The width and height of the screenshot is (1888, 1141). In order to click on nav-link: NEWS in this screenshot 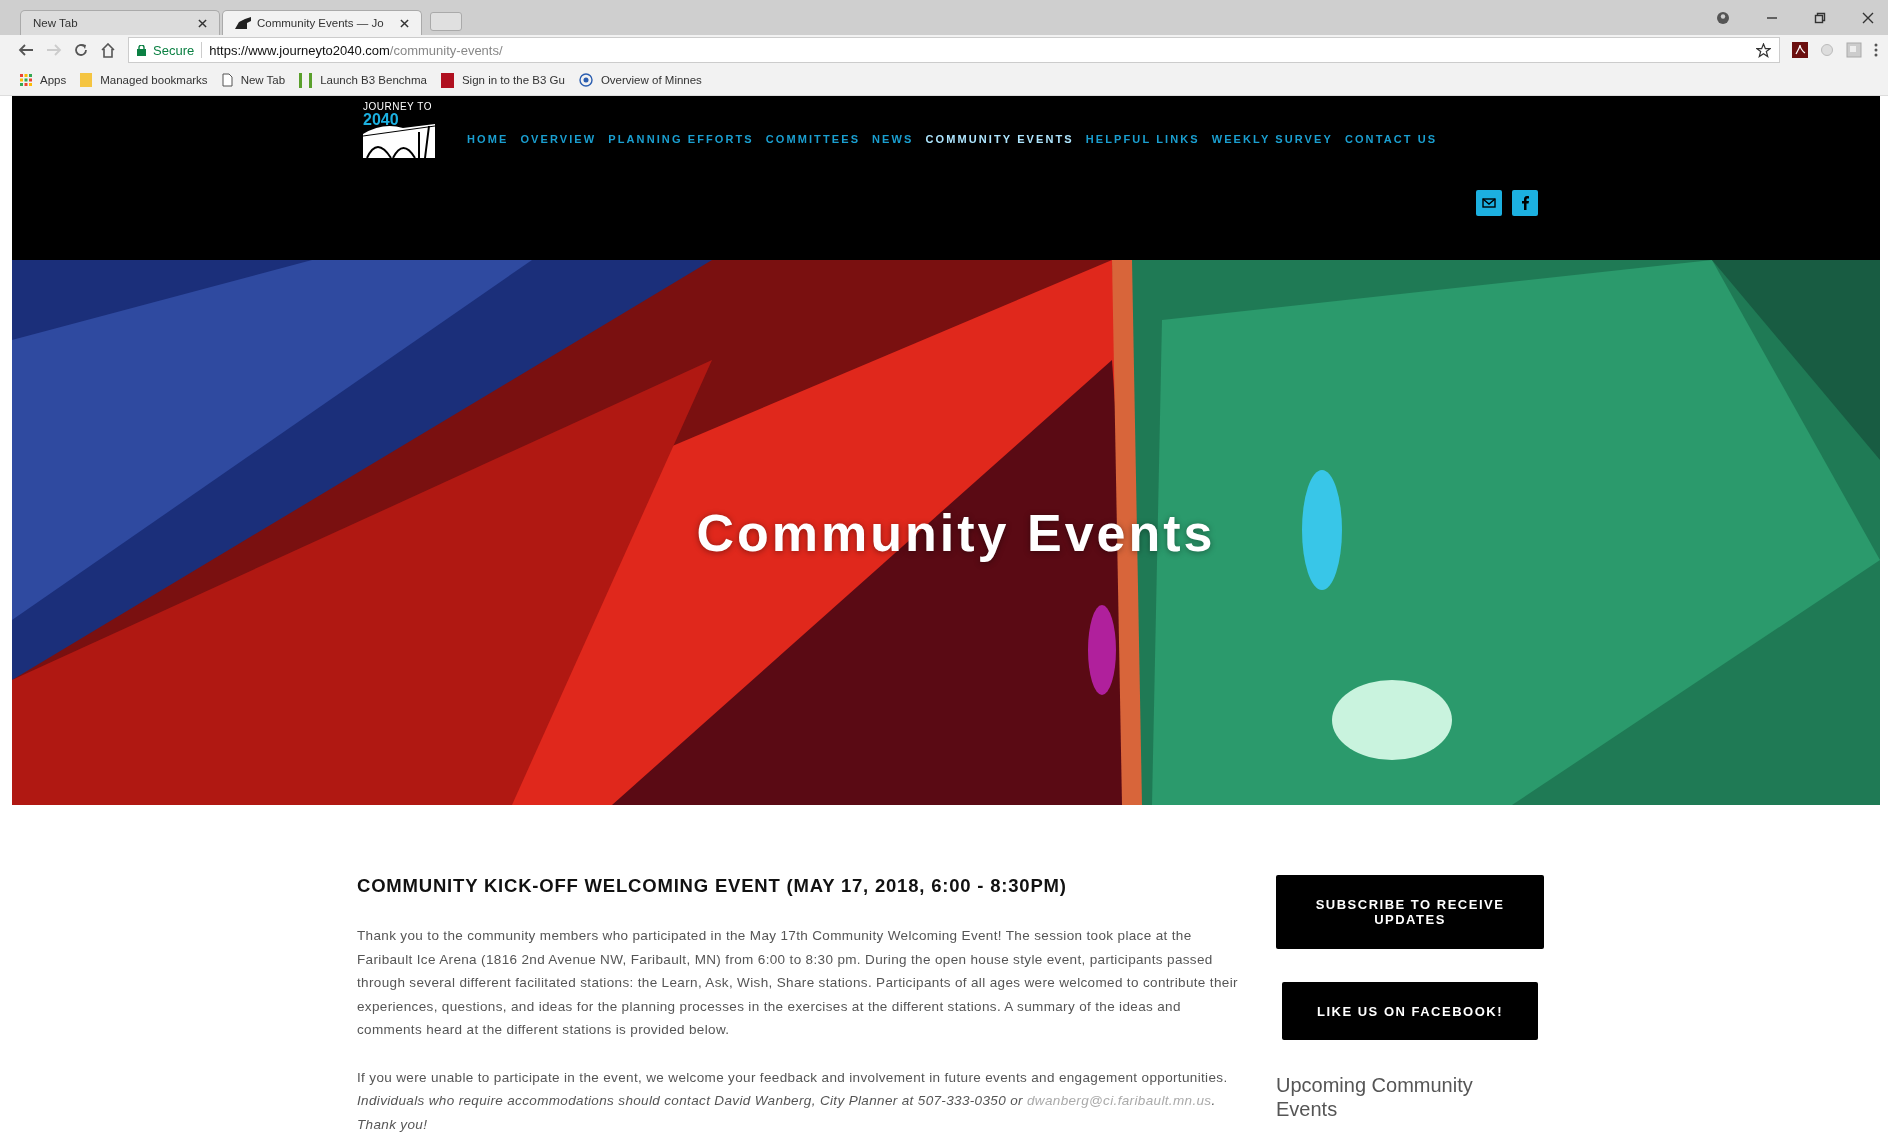, I will do `click(893, 139)`.